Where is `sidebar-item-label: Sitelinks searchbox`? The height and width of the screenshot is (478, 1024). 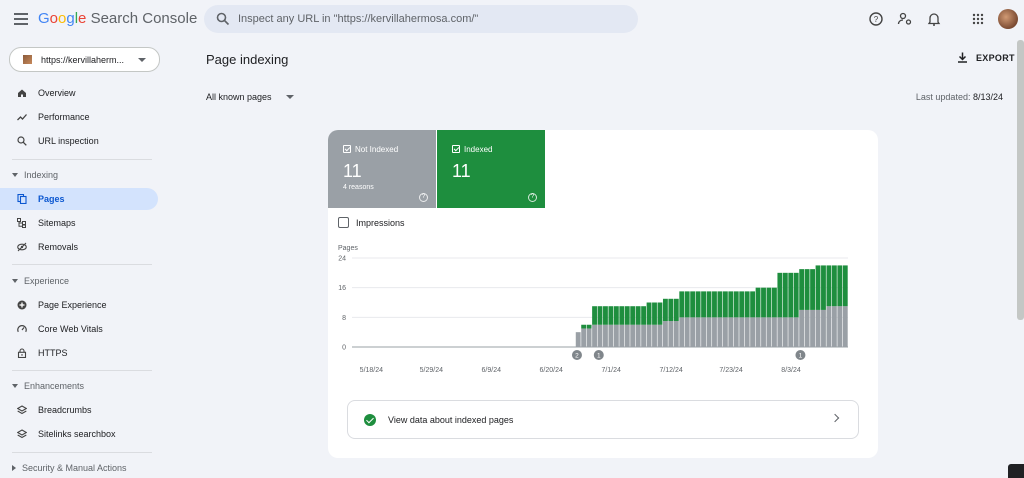 sidebar-item-label: Sitelinks searchbox is located at coordinates (77, 434).